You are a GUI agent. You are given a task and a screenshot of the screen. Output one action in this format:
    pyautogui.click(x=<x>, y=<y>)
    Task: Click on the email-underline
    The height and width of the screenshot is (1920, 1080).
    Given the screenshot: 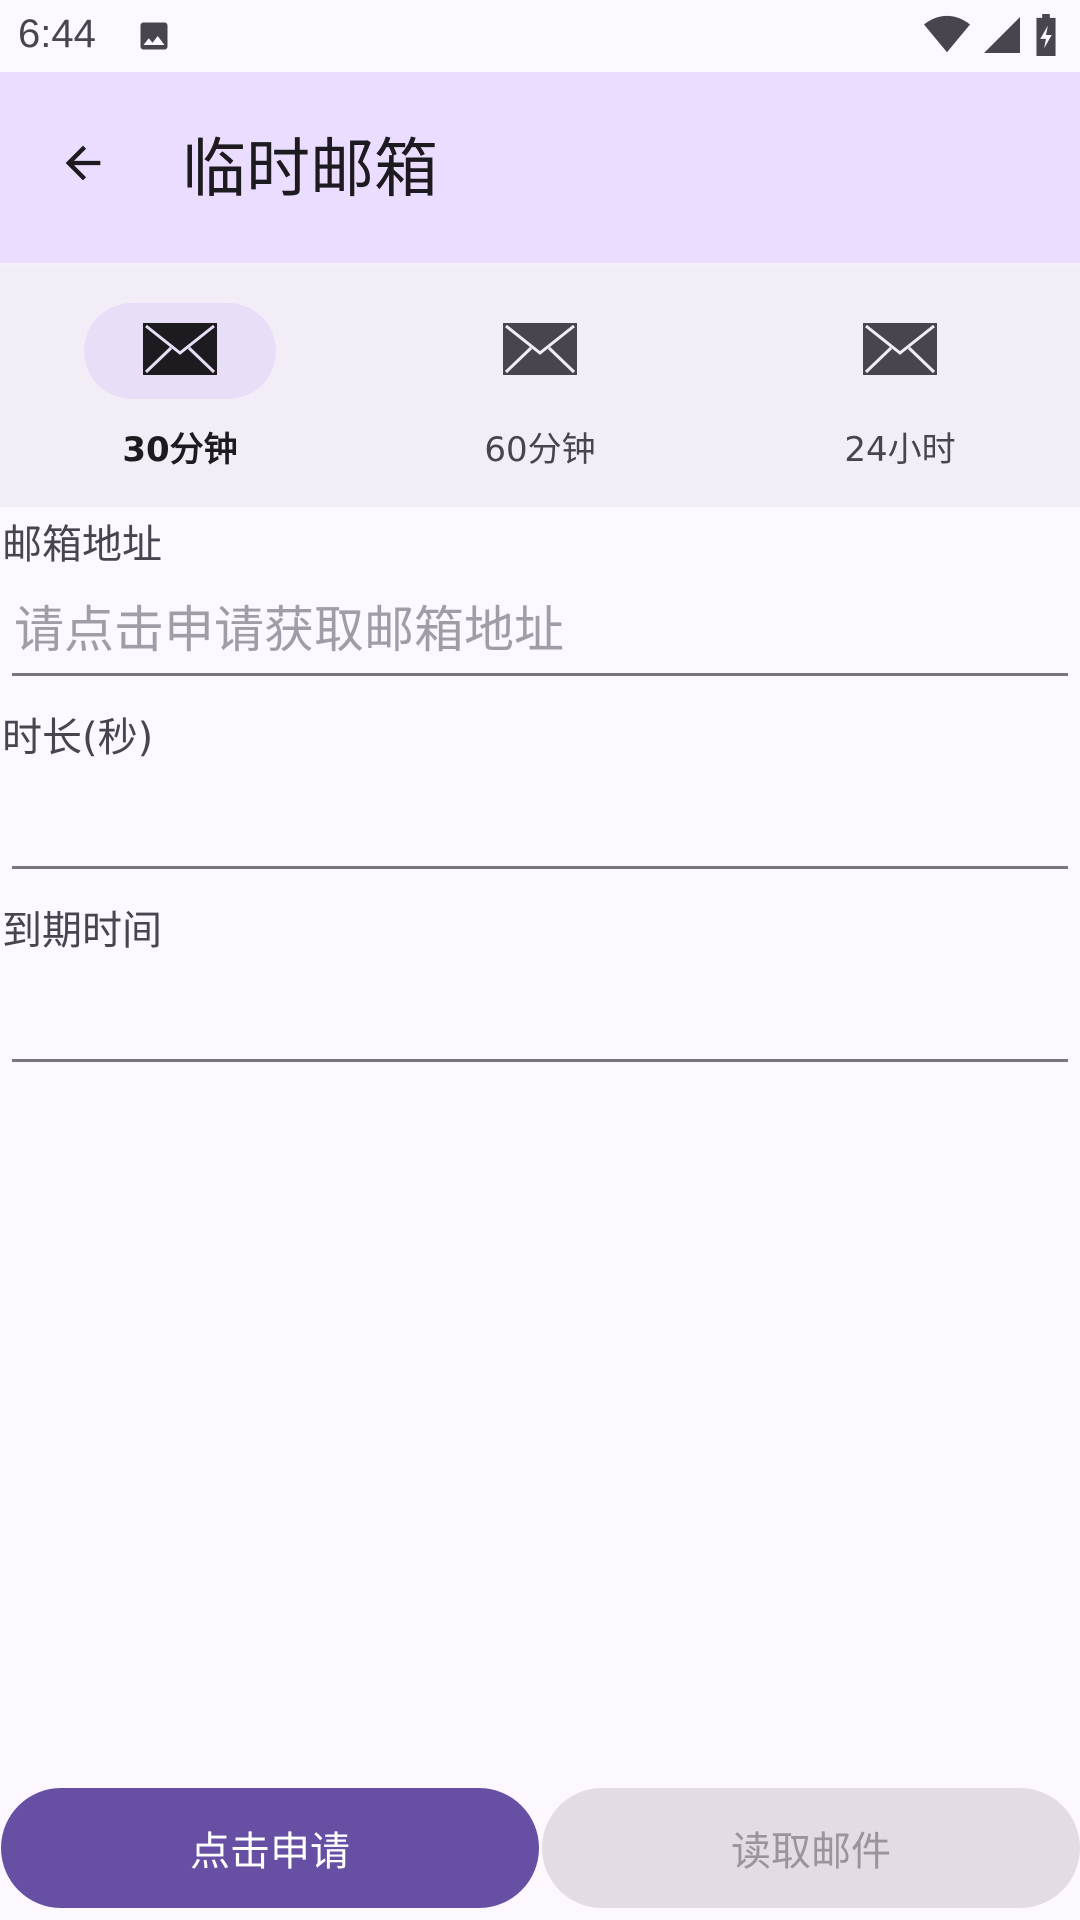 What is the action you would take?
    pyautogui.click(x=540, y=674)
    